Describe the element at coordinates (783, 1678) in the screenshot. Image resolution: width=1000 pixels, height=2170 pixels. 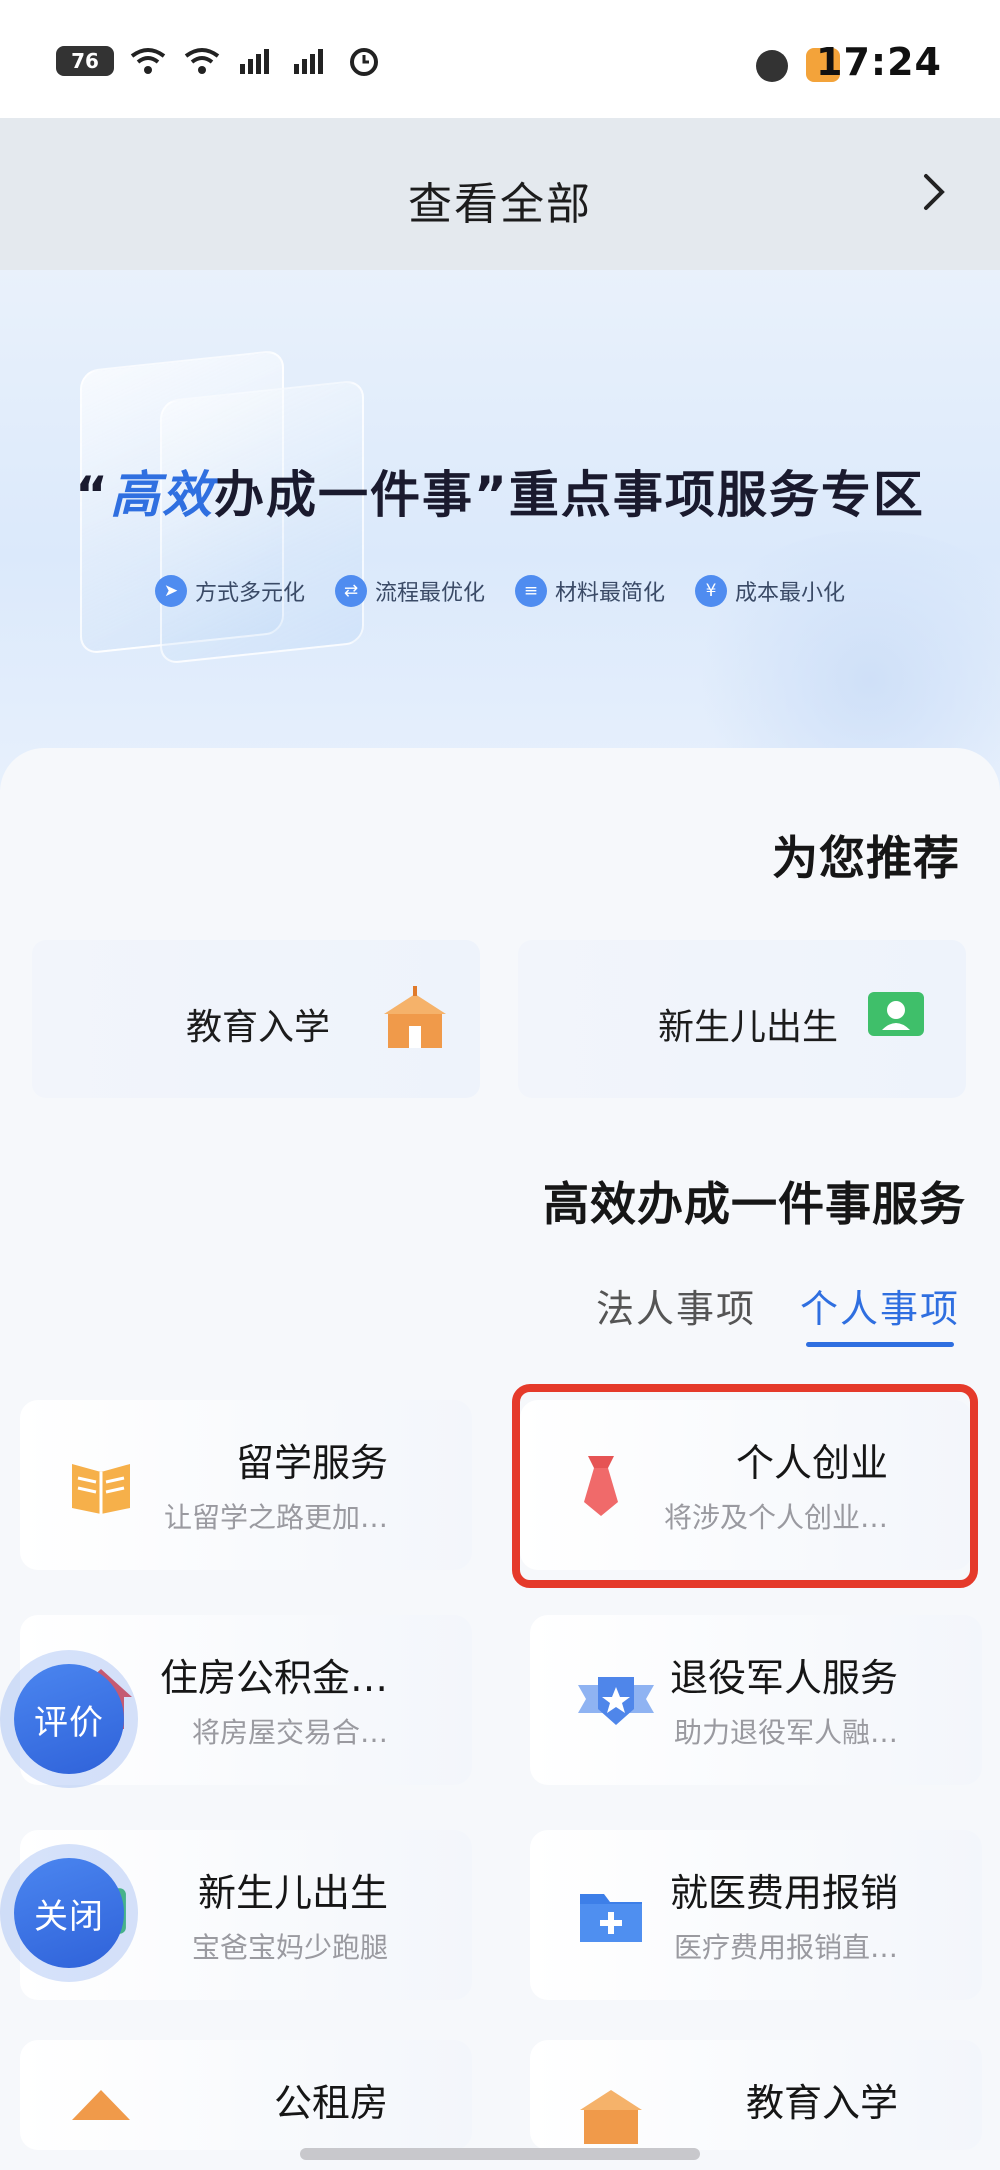
I see `service-title: 退役军人服务` at that location.